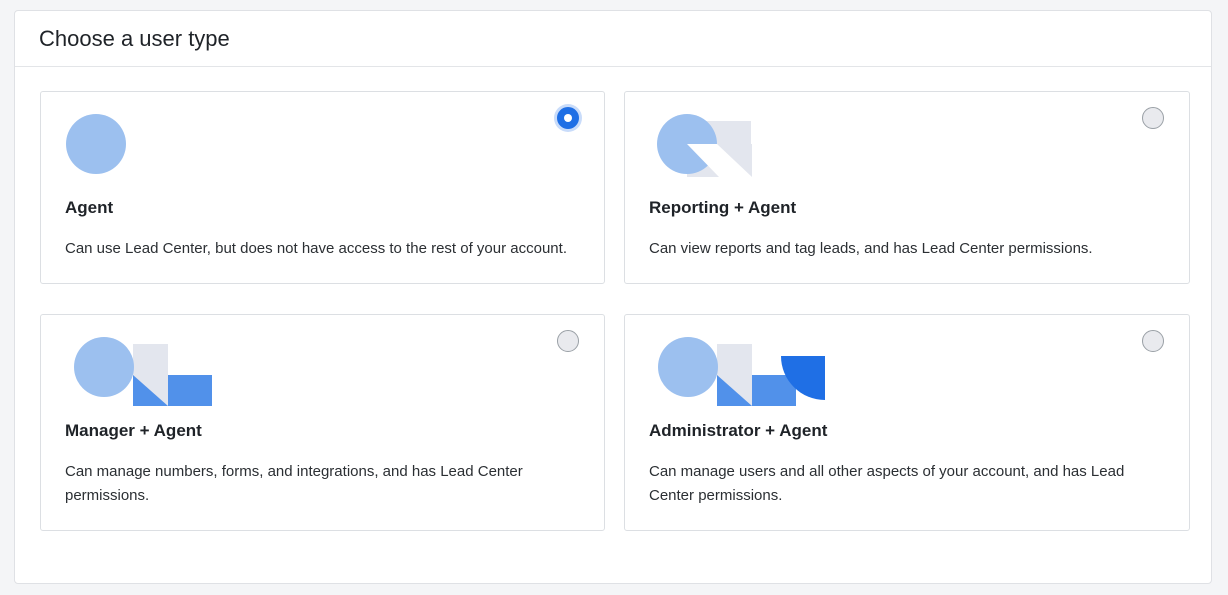  Describe the element at coordinates (568, 341) in the screenshot. I see `radio-manager-agent` at that location.